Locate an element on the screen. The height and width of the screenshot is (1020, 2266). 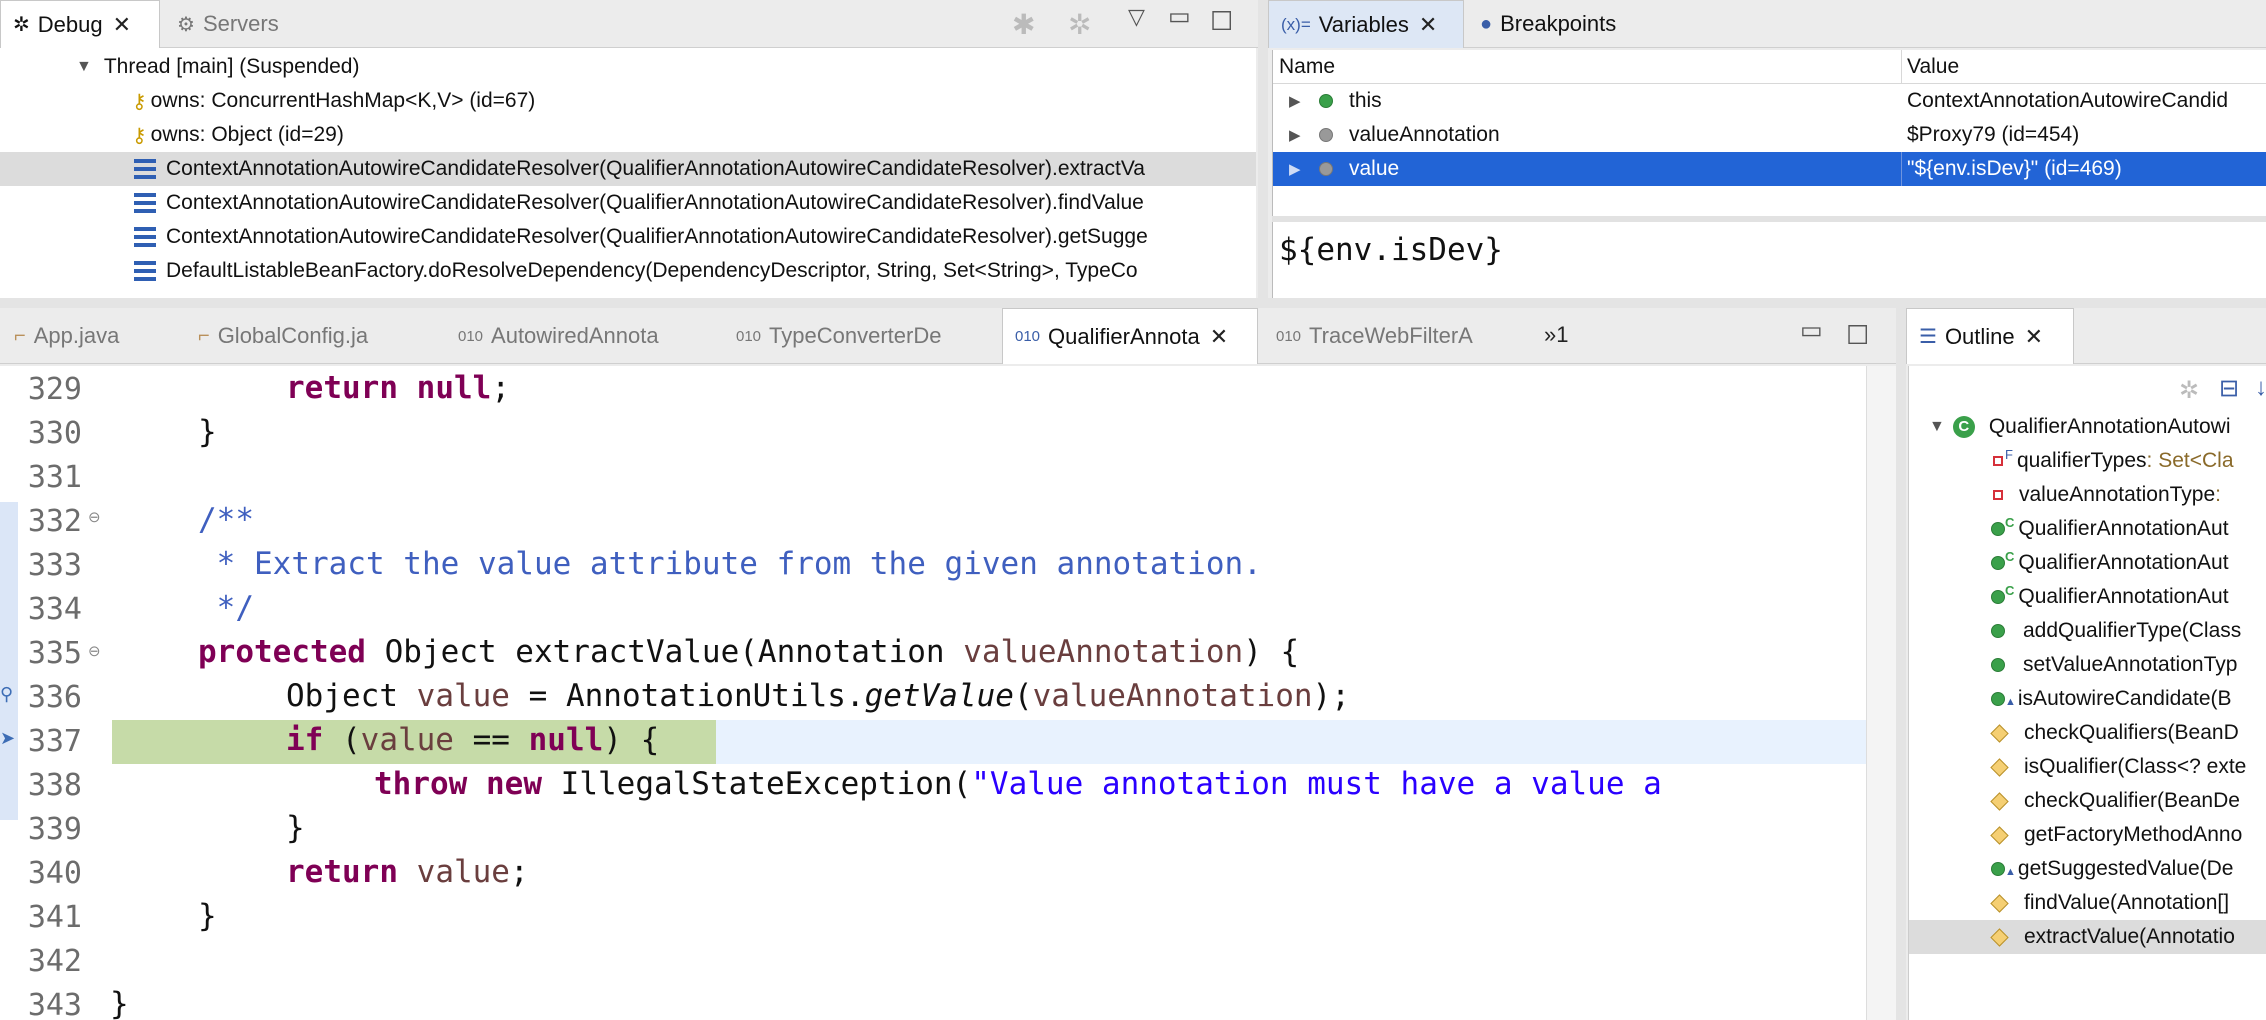
tab-variables-label: Variables is located at coordinates (1363, 24).